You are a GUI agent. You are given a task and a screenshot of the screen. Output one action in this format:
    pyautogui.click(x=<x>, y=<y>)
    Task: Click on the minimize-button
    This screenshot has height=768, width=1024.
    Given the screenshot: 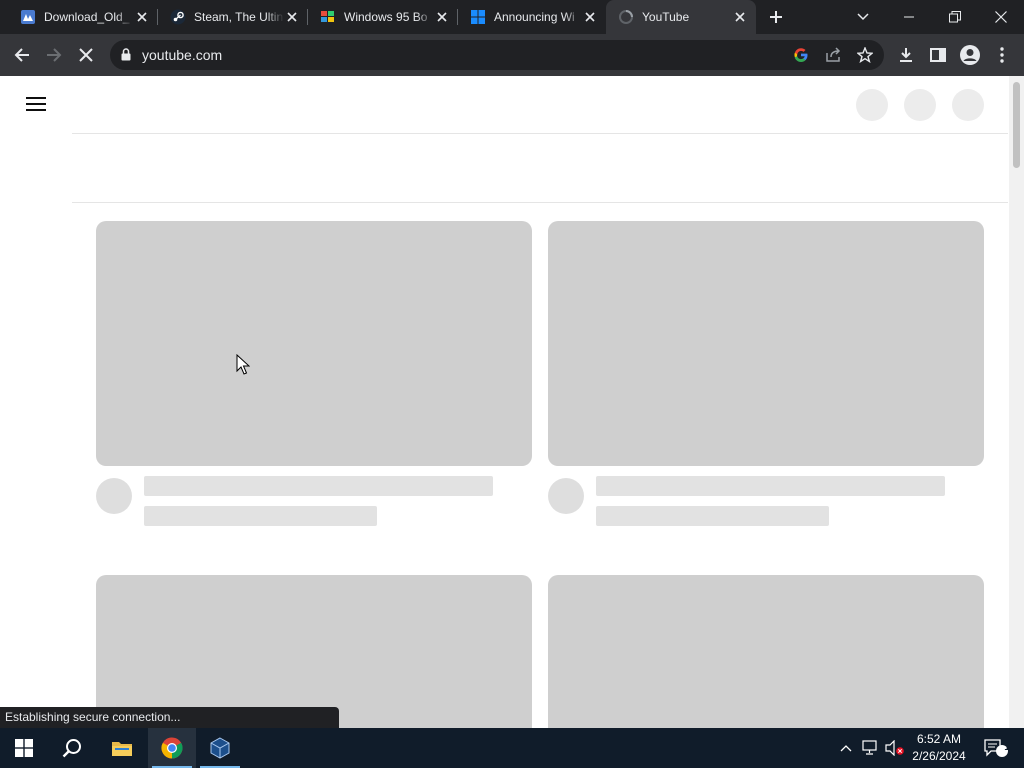 What is the action you would take?
    pyautogui.click(x=909, y=17)
    